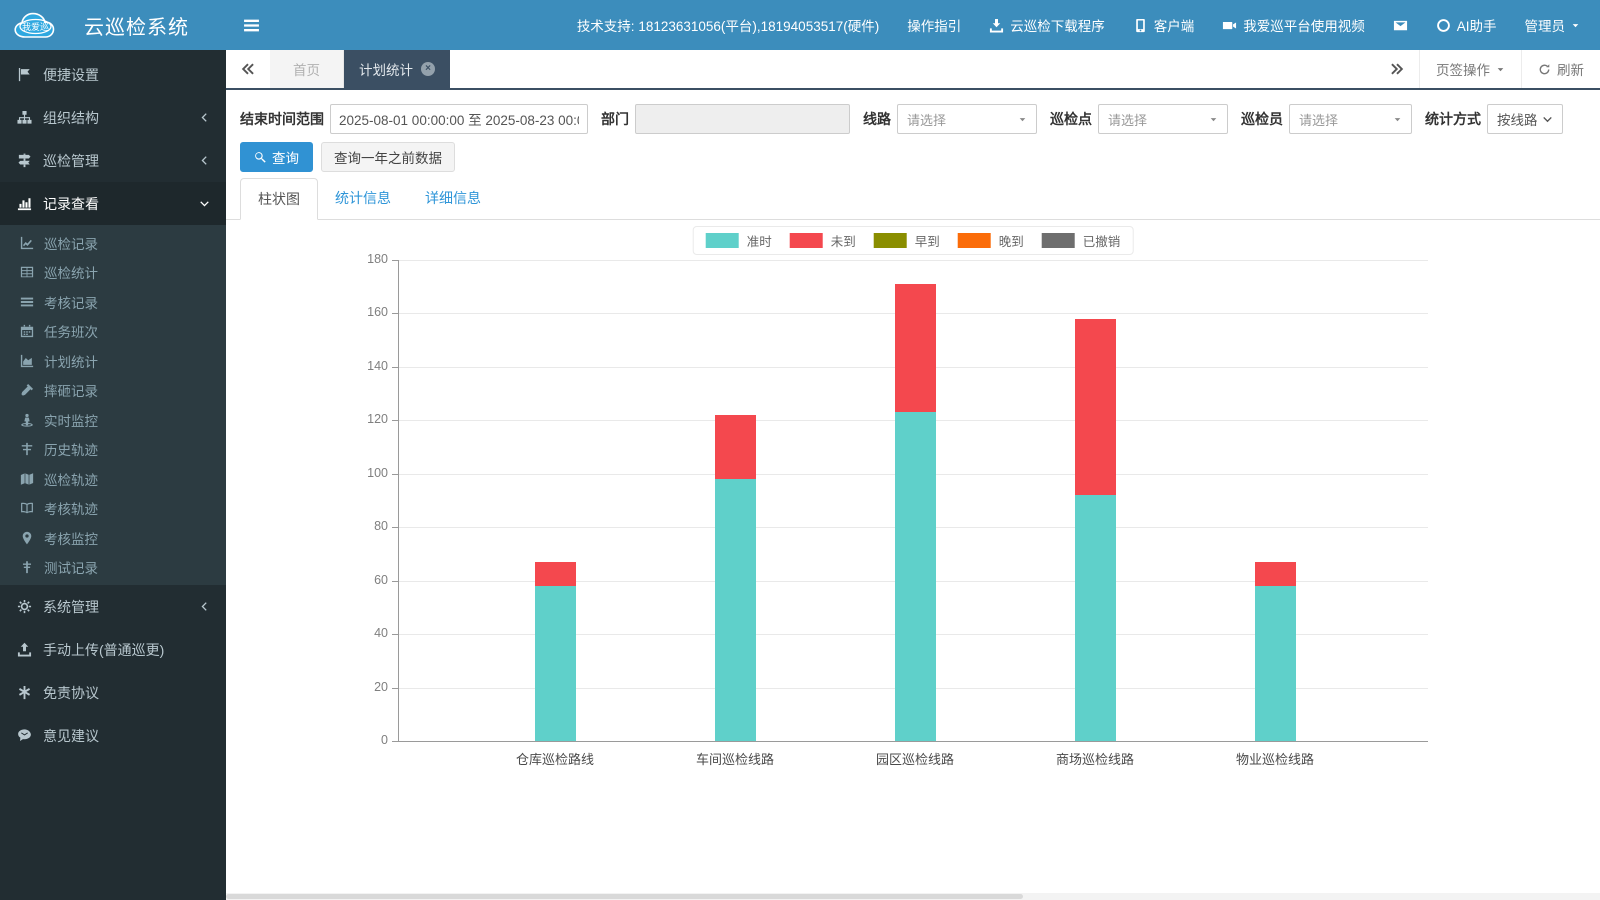 The image size is (1600, 900). I want to click on stat-method-label: 统计方式, so click(1453, 119).